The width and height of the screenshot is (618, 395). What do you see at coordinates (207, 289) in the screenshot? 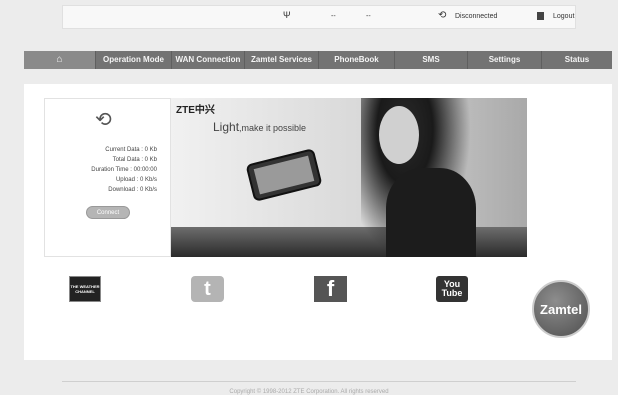
I see `twitter-icon: t` at bounding box center [207, 289].